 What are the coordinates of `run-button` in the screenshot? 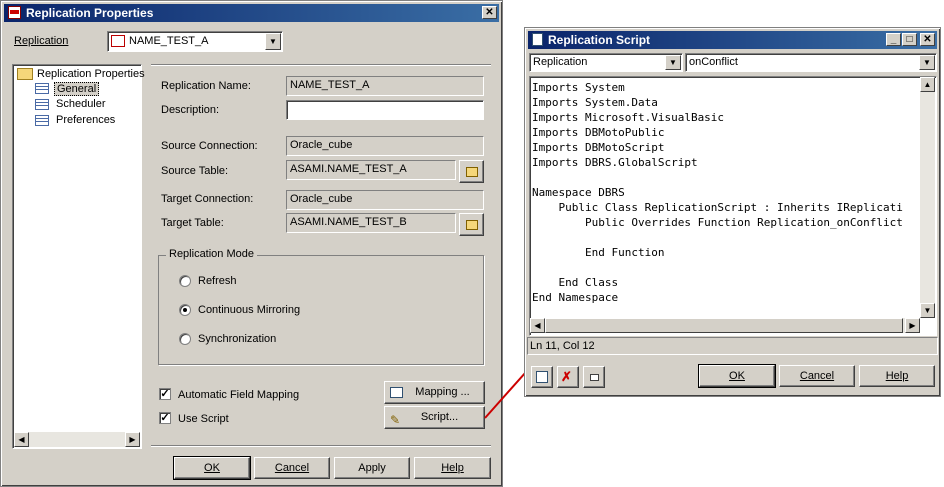 It's located at (594, 377).